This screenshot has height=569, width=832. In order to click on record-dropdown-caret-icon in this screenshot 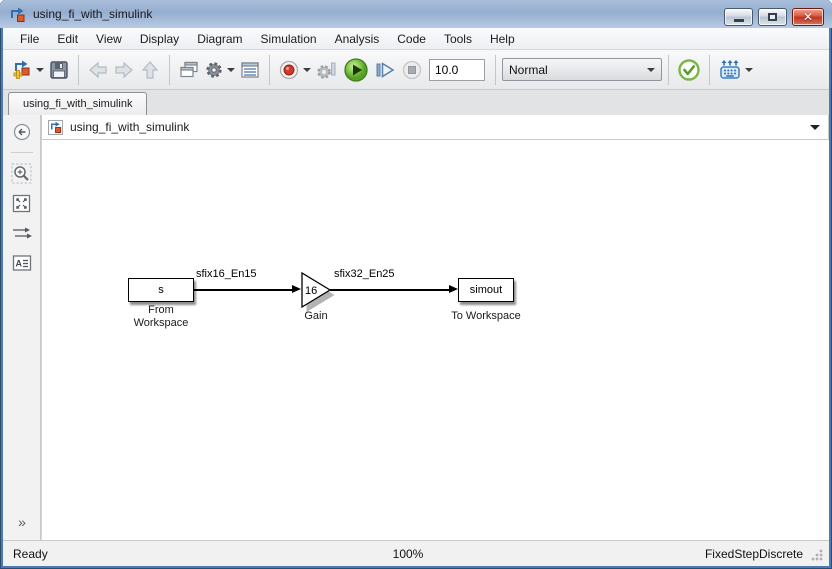, I will do `click(307, 69)`.